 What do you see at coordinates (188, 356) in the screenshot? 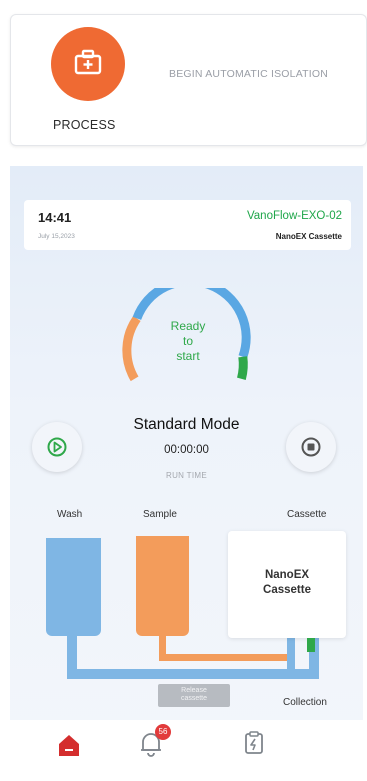
I see `gauge-line-3: start` at bounding box center [188, 356].